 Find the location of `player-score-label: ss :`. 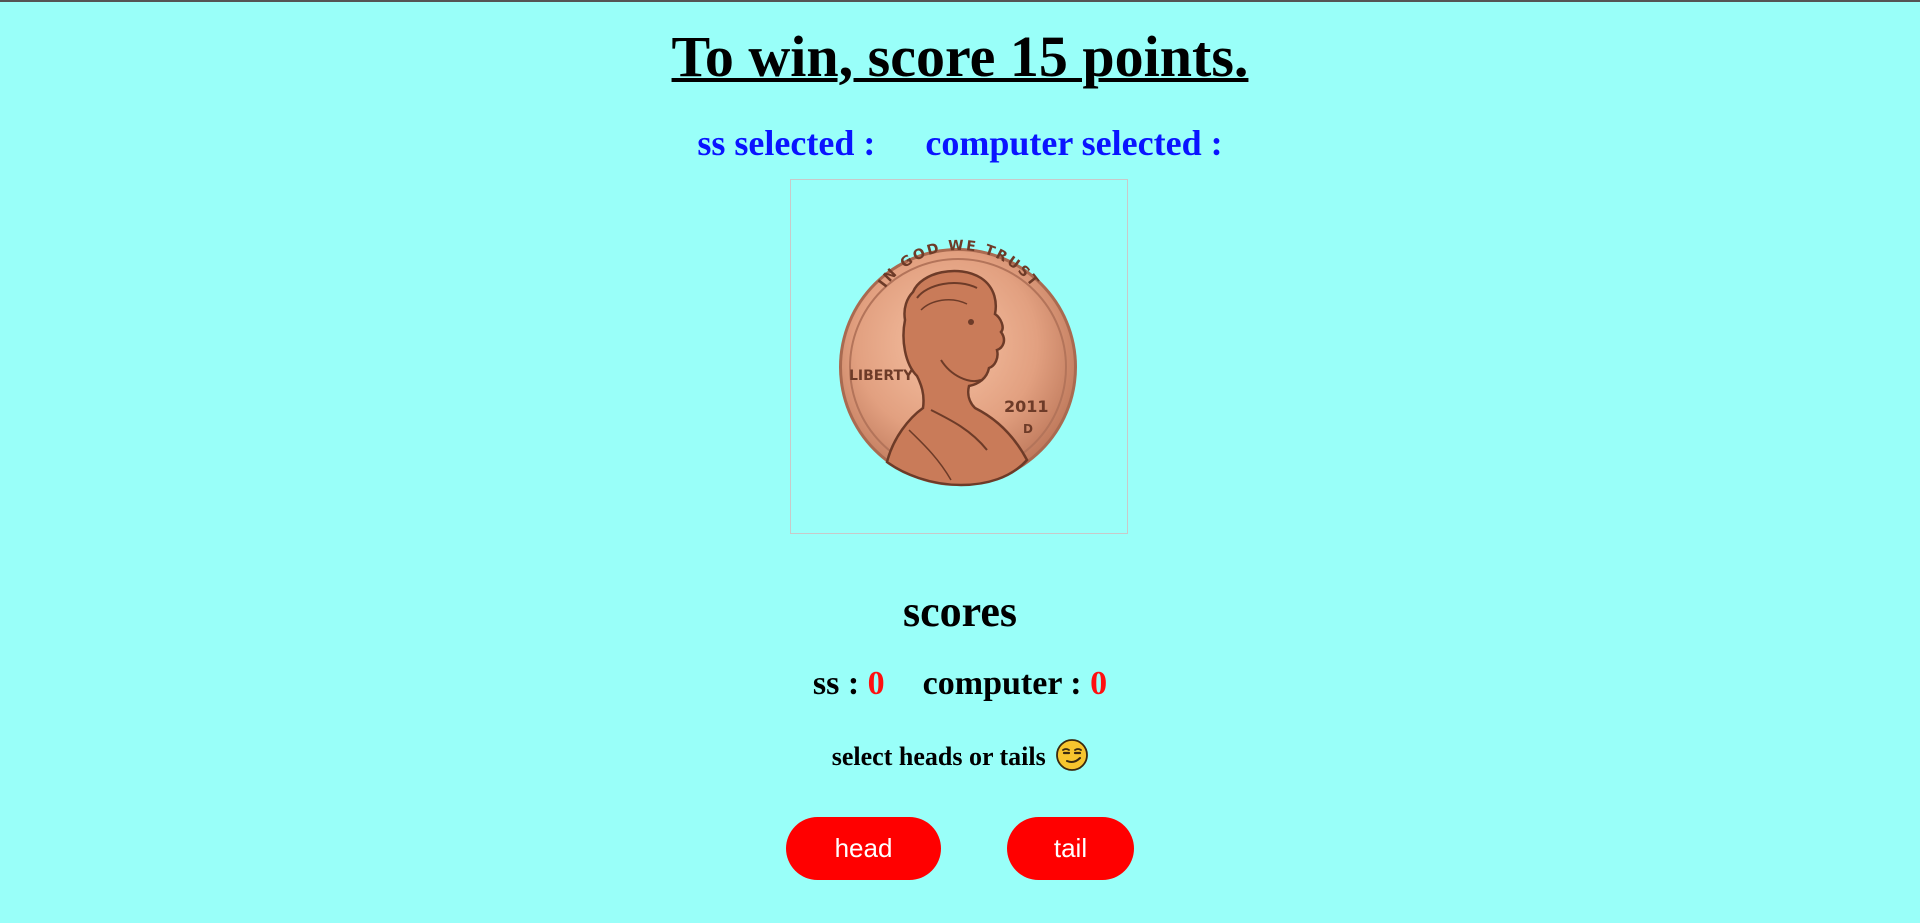

player-score-label: ss : is located at coordinates (836, 683).